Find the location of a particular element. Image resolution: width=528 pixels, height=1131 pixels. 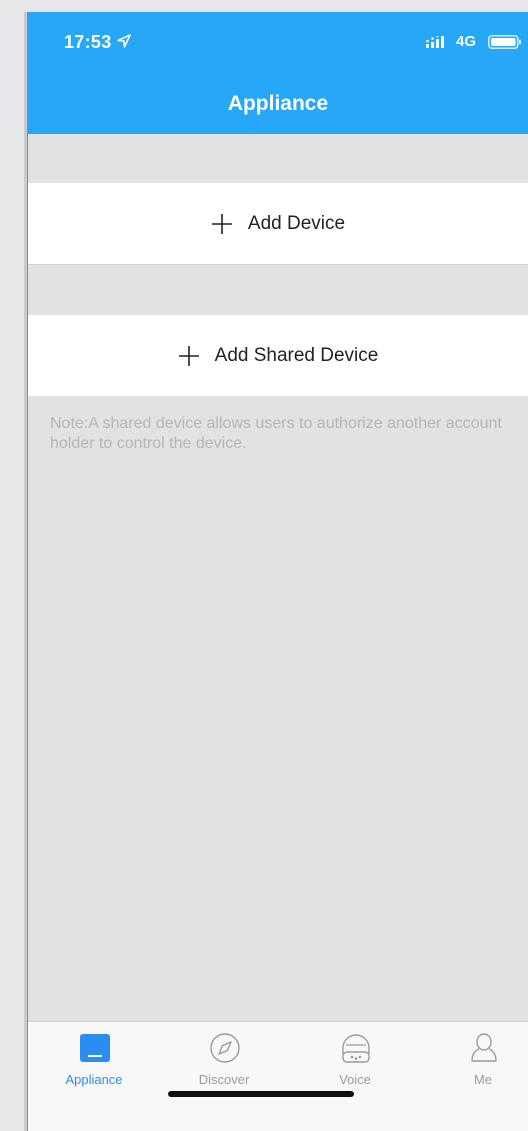

add-shared-device-button: Add Shared Device is located at coordinates (278, 355).